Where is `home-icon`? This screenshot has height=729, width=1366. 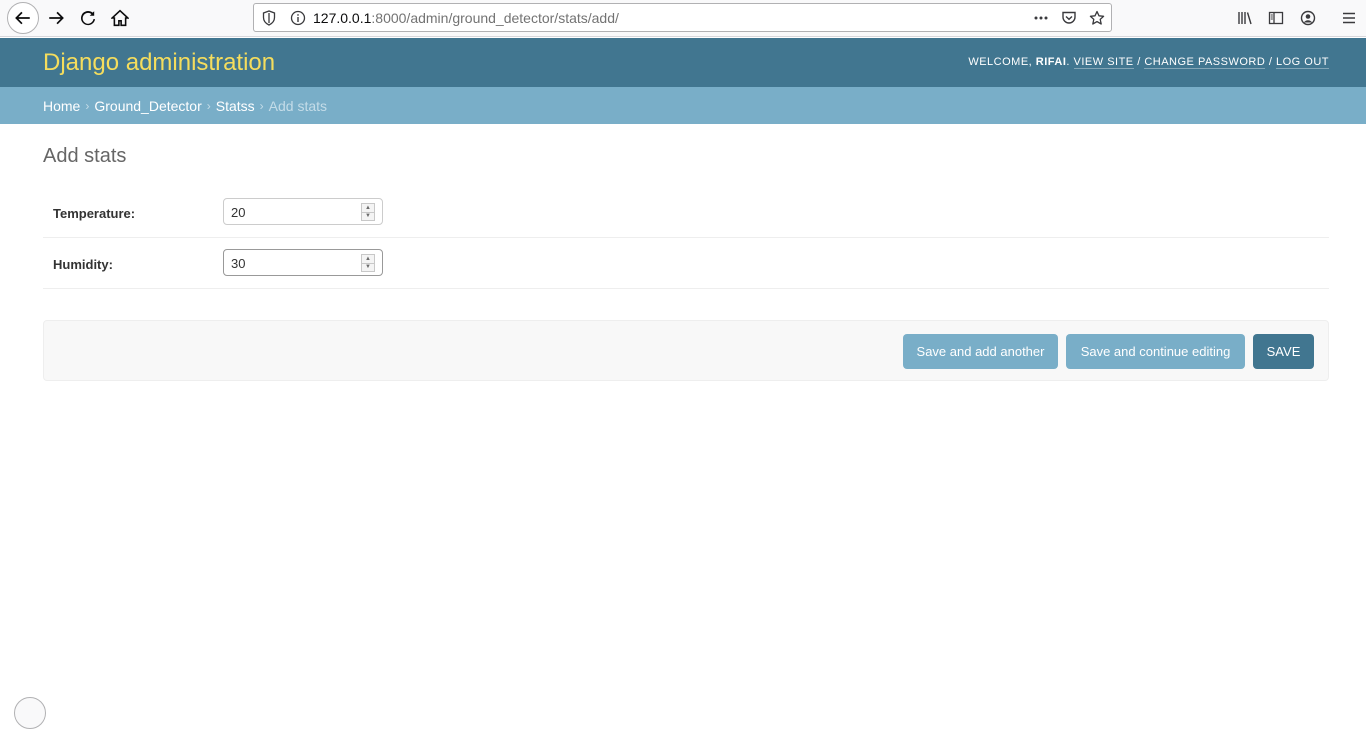
home-icon is located at coordinates (120, 18).